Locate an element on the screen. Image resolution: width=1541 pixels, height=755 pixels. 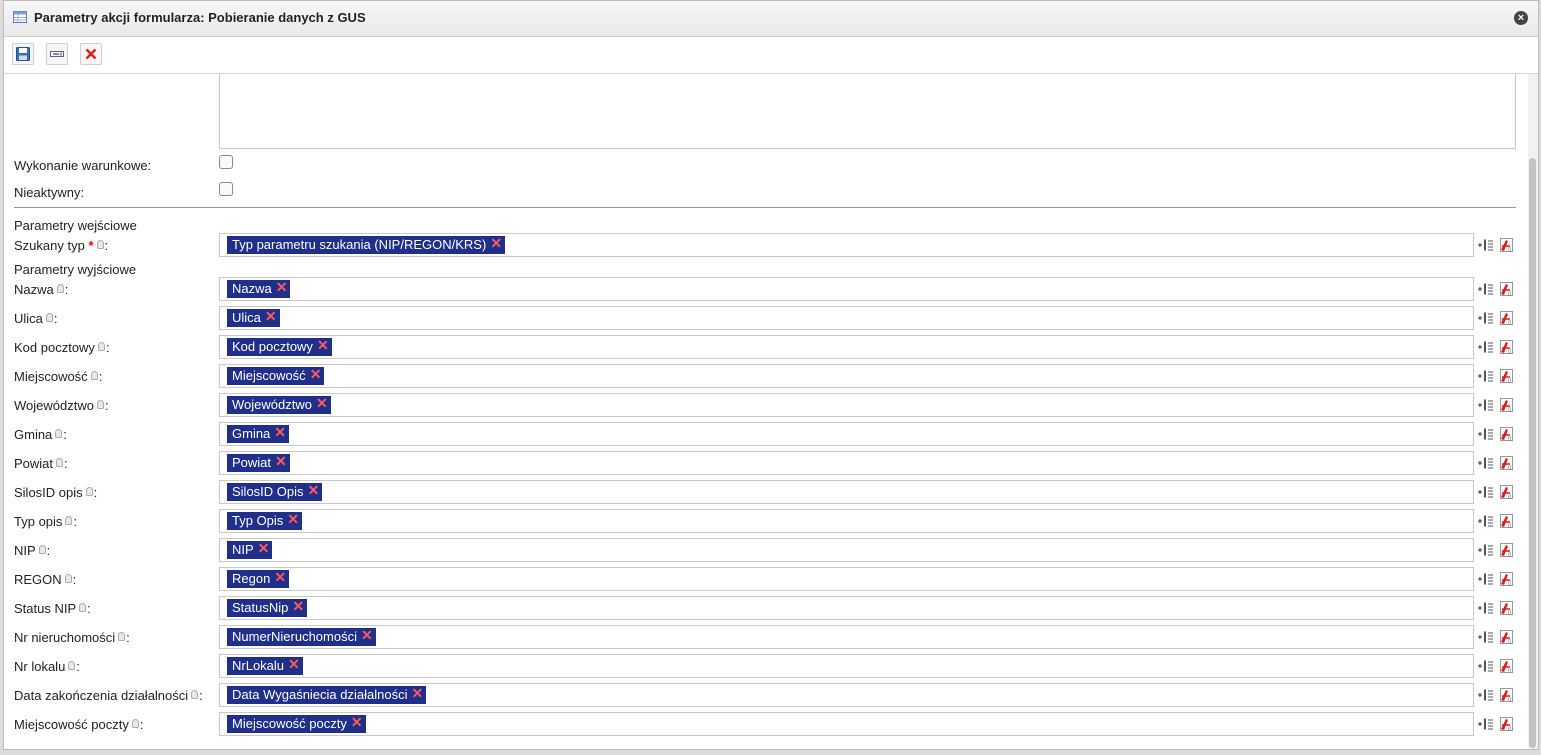
param-field-kod-pocztowy: Kod pocztowy ✕ is located at coordinates (846, 347).